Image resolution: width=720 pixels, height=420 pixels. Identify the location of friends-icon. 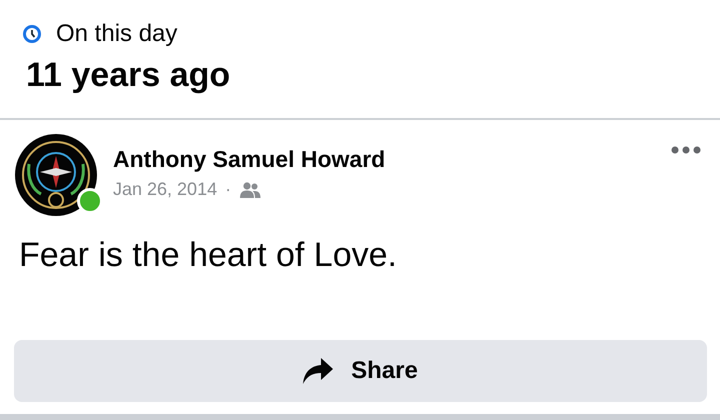
(250, 190).